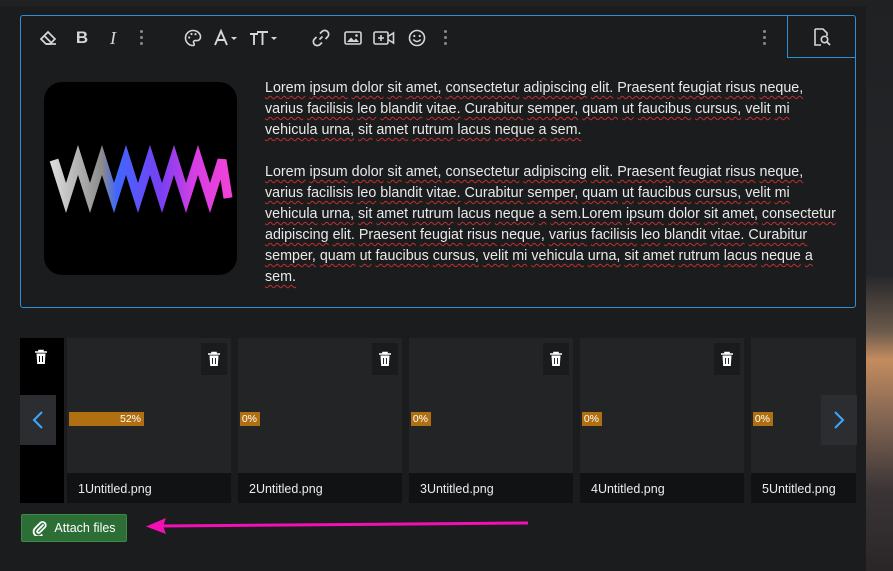 The width and height of the screenshot is (893, 571). I want to click on attachment-filename: 3Untitled.png, so click(491, 488).